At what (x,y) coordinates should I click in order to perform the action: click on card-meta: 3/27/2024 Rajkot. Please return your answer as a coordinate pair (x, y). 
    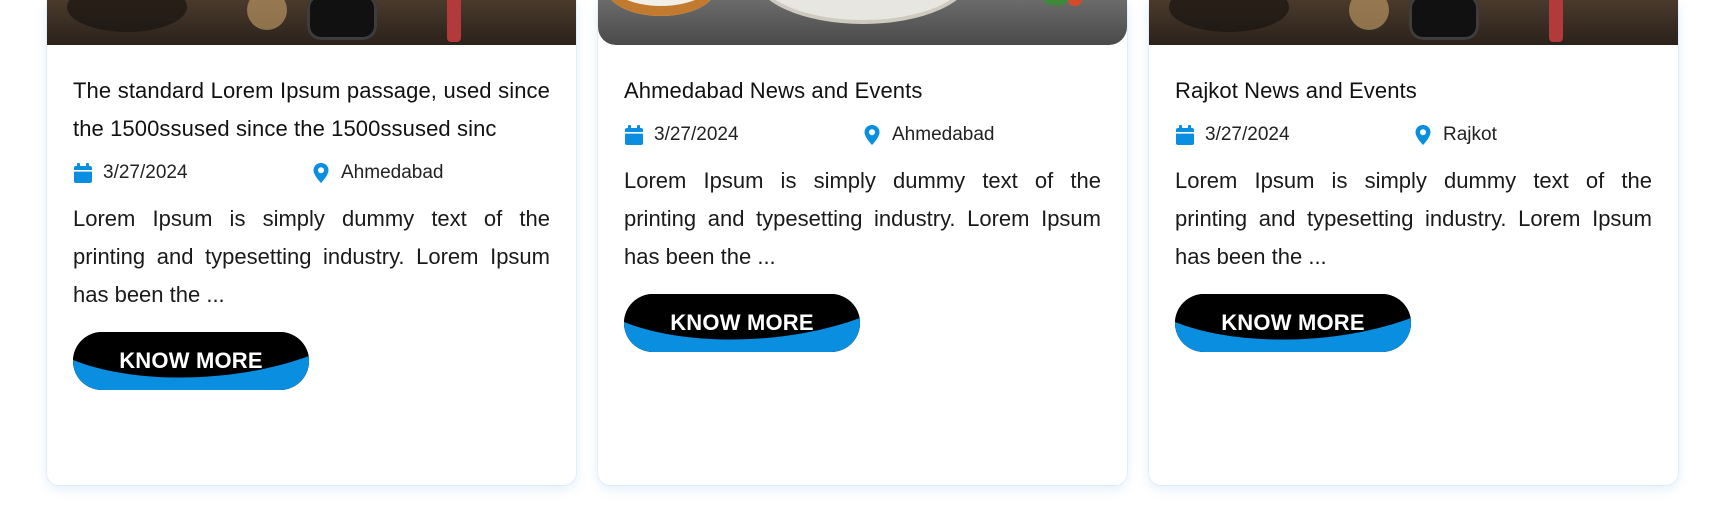
    Looking at the image, I should click on (1413, 135).